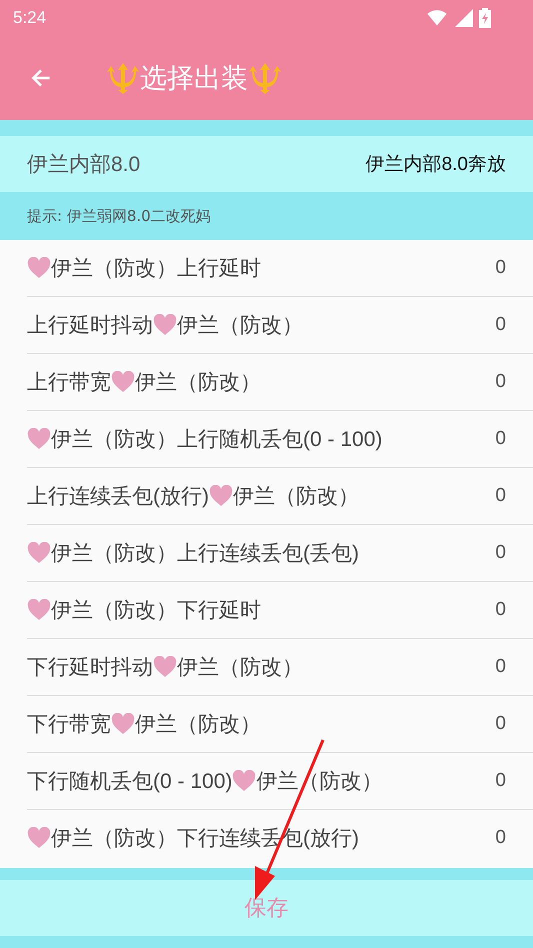 Image resolution: width=533 pixels, height=948 pixels. What do you see at coordinates (485, 18) in the screenshot?
I see `battery-icon` at bounding box center [485, 18].